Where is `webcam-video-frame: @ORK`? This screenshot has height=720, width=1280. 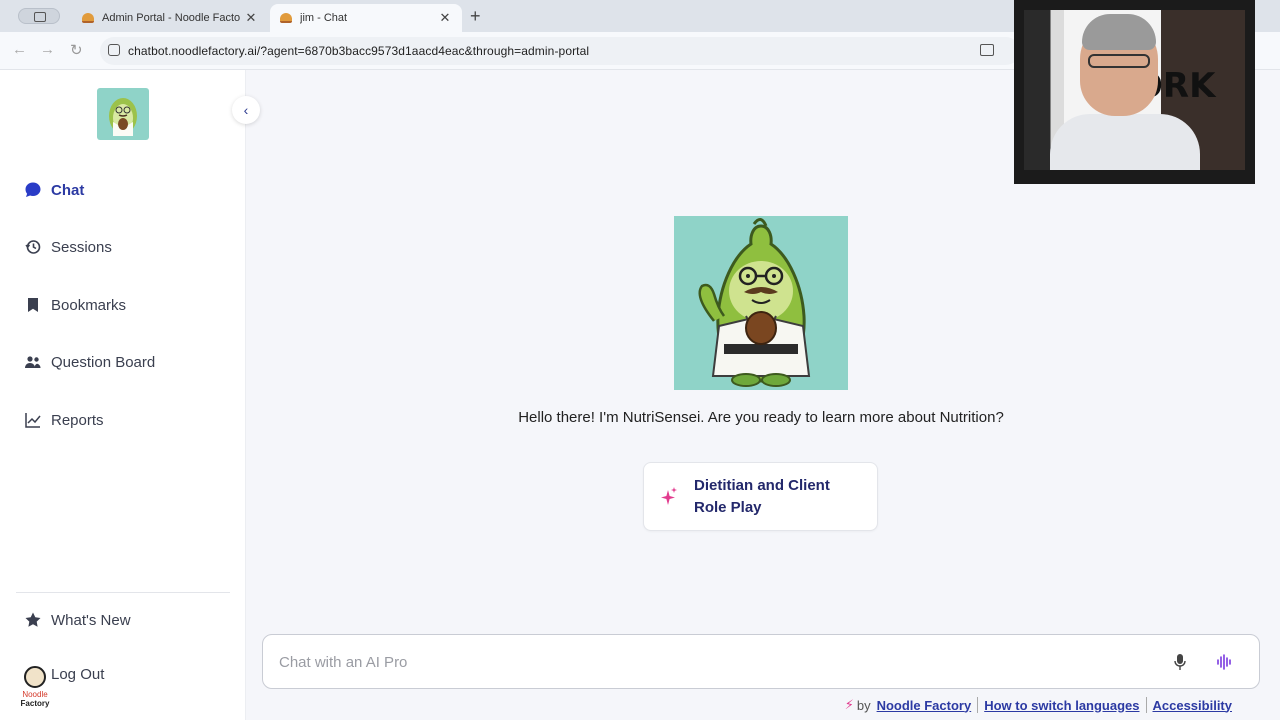 webcam-video-frame: @ORK is located at coordinates (1134, 90).